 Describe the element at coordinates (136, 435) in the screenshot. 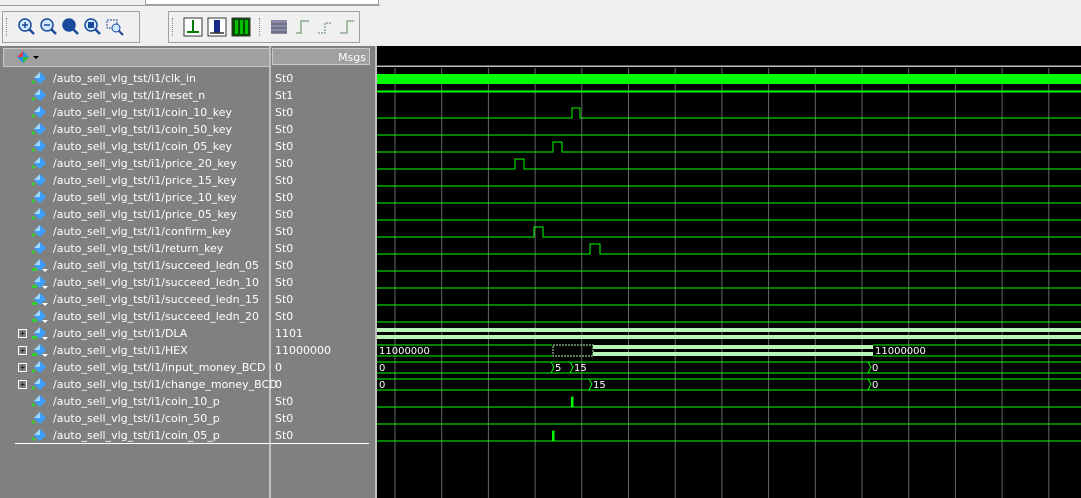

I see `signal-name: /auto_sell_vlg_tst/i1/coin_05_p` at that location.